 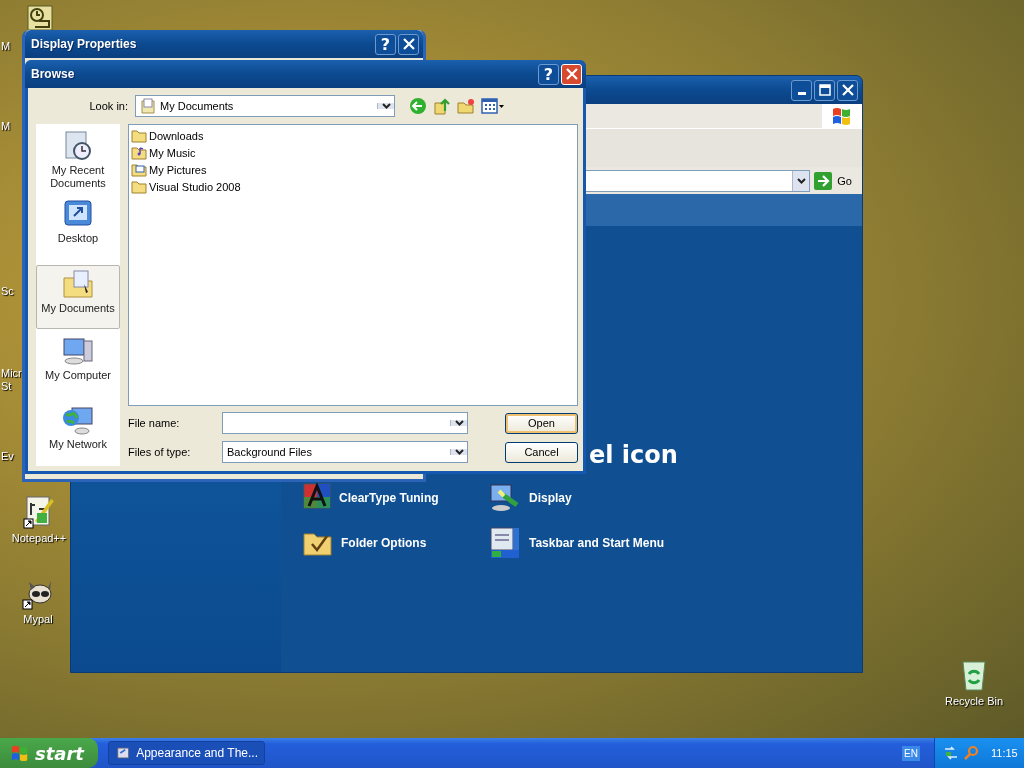 What do you see at coordinates (345, 452) in the screenshot?
I see `files-of-type-dropdown: Background Files` at bounding box center [345, 452].